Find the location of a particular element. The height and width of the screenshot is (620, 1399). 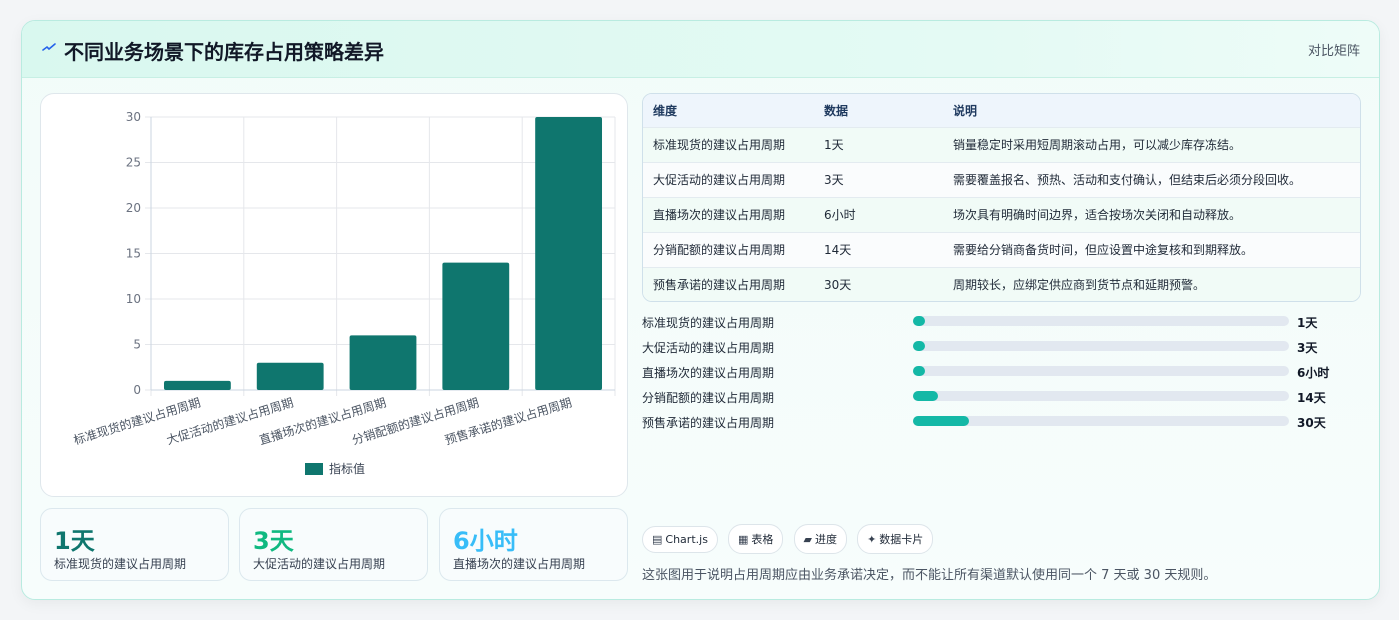

progress-row: 预售承诺的建议占用周期 30天 is located at coordinates (1000, 425).